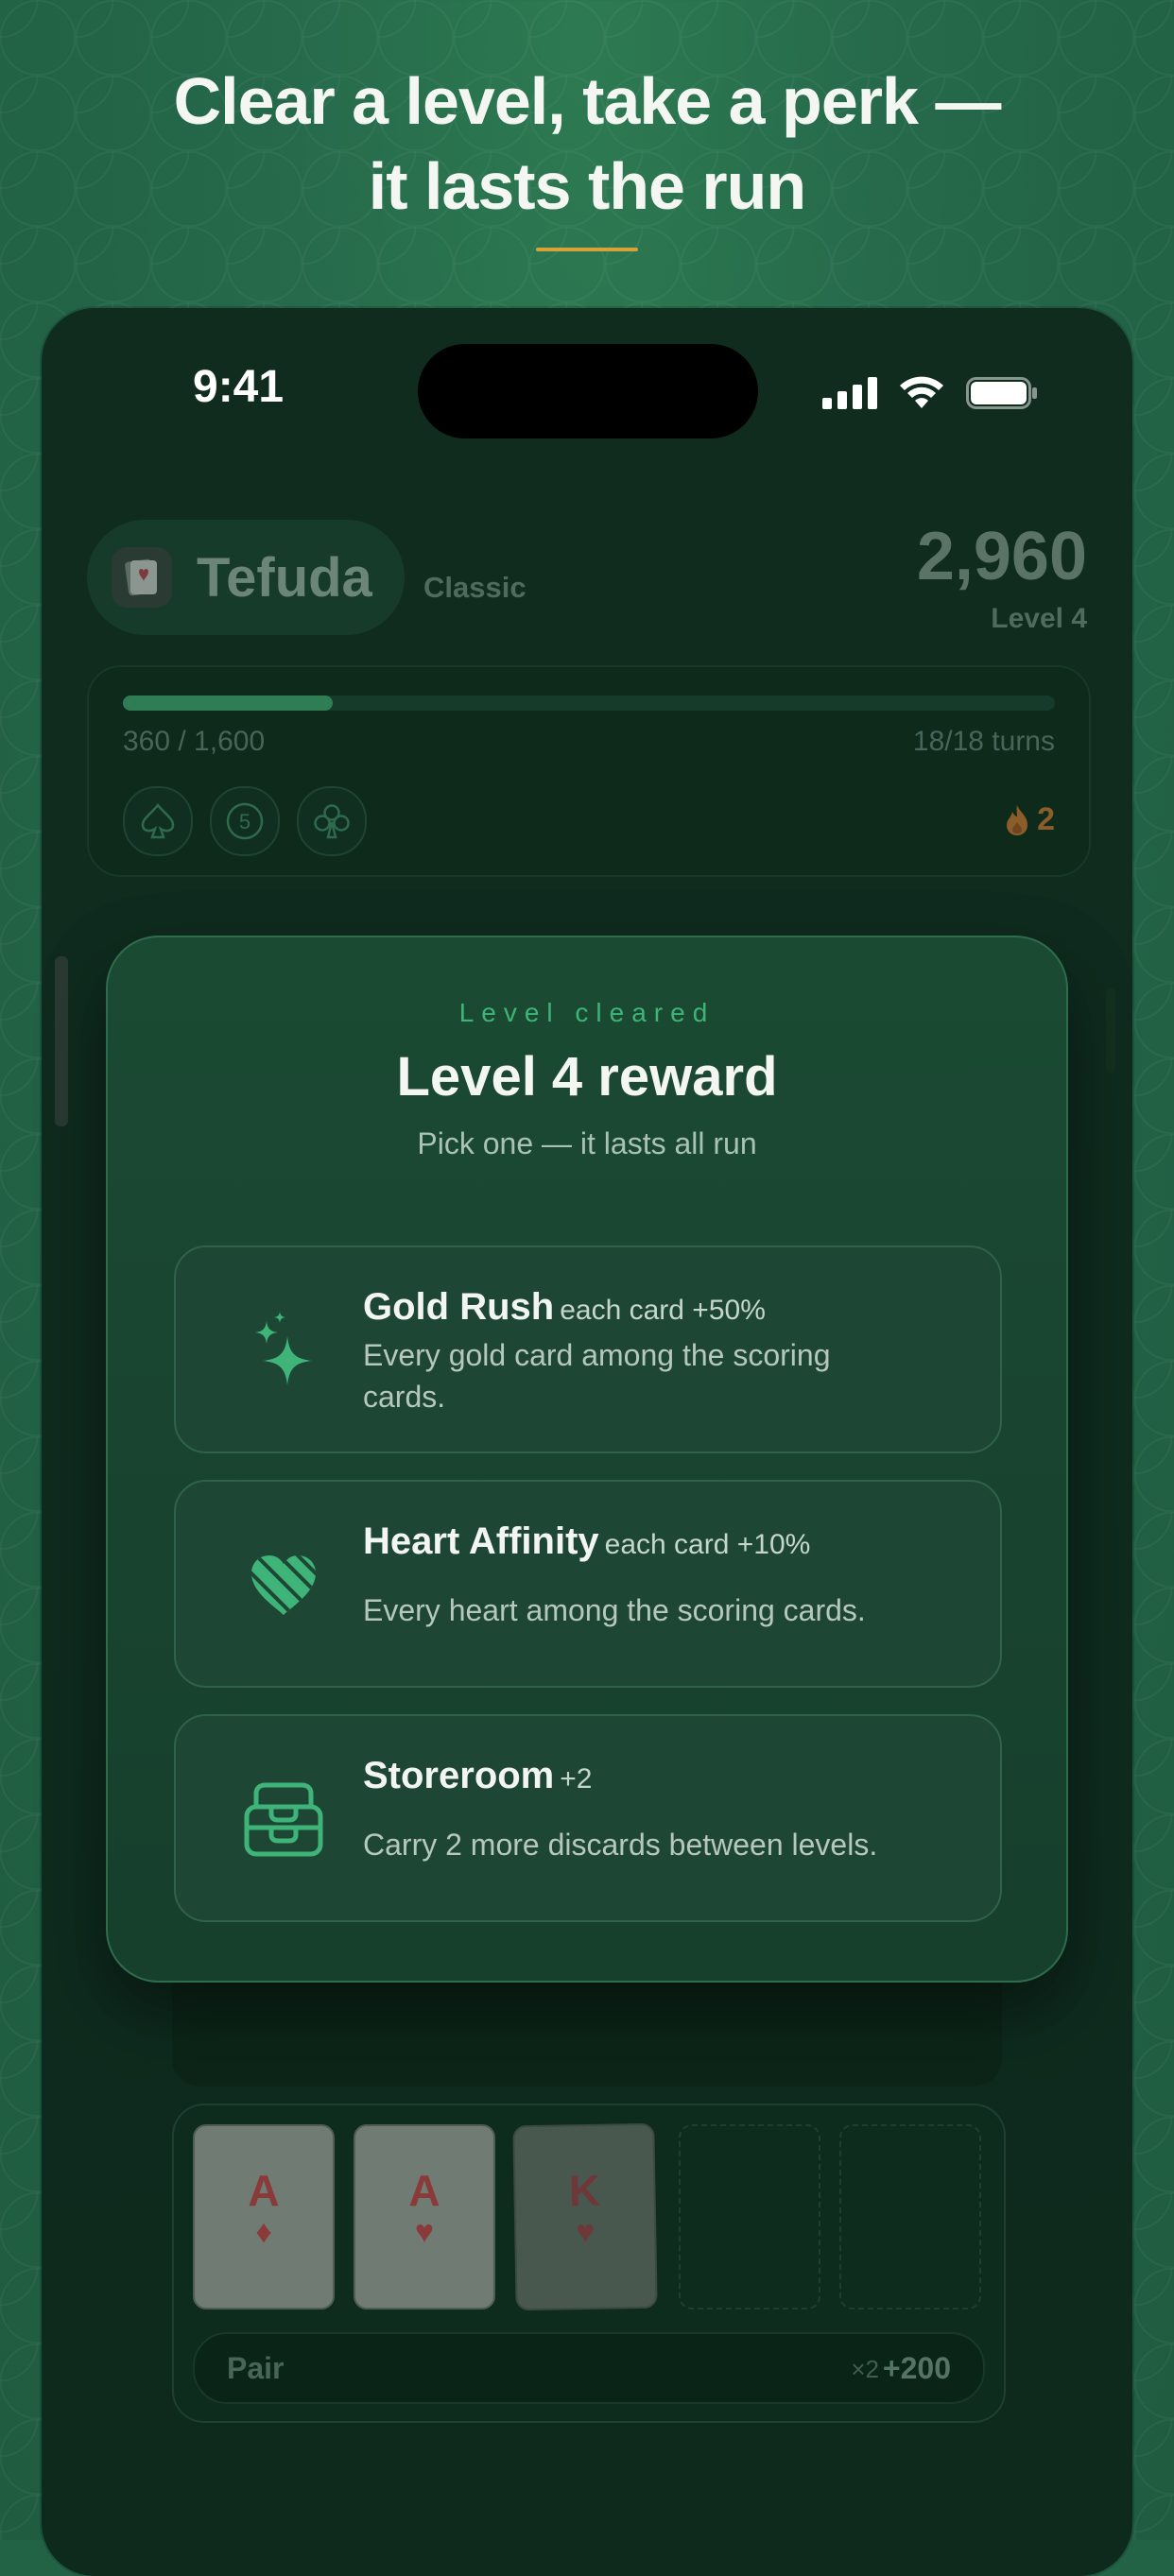 This screenshot has height=2576, width=1174. I want to click on perk-name: Storeroom, so click(459, 1775).